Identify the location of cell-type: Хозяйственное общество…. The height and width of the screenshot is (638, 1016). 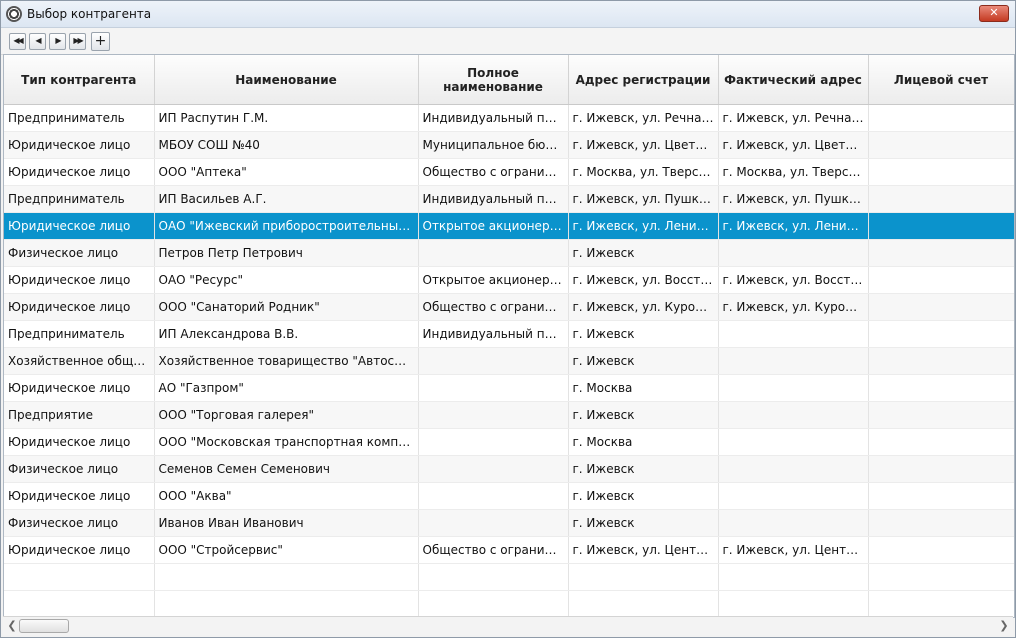
(79, 361).